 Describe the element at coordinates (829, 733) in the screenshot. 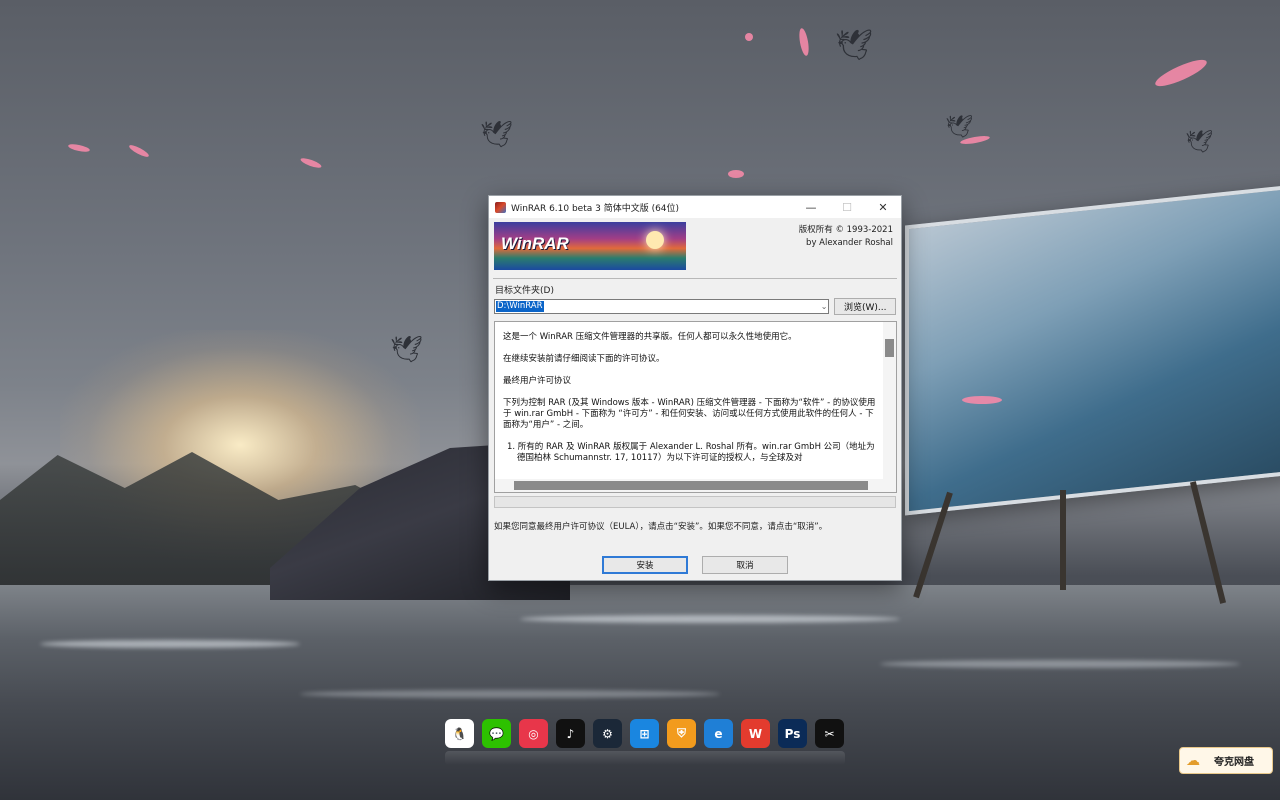

I see `capcut-icon: ✂` at that location.